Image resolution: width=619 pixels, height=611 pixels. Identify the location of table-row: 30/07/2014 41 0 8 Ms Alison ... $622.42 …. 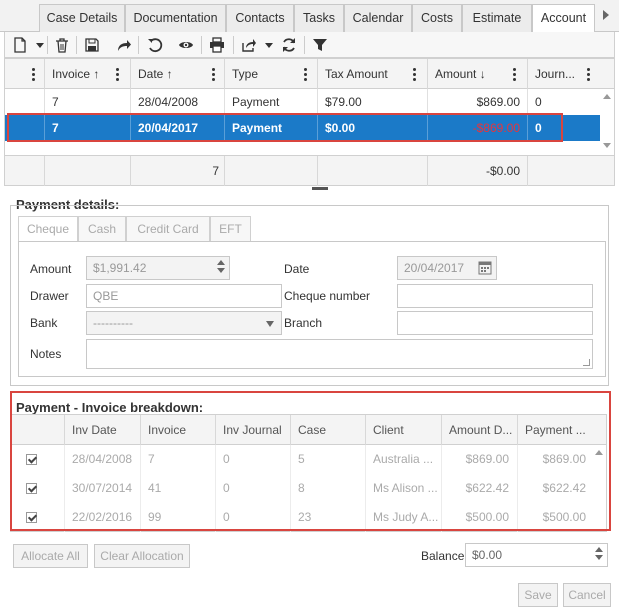
(302, 488).